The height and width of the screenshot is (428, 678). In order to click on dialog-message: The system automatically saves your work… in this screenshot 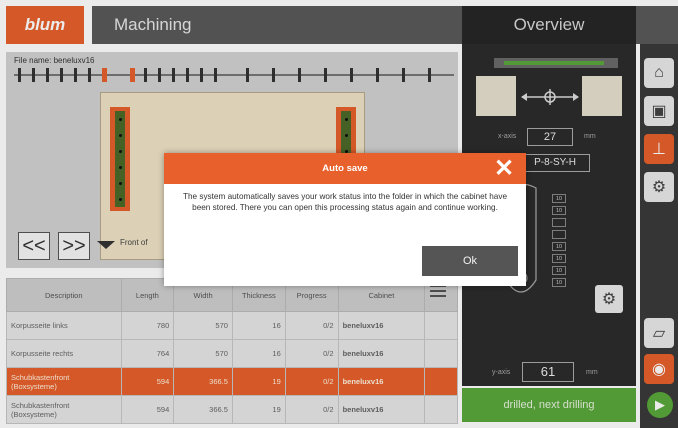, I will do `click(345, 202)`.